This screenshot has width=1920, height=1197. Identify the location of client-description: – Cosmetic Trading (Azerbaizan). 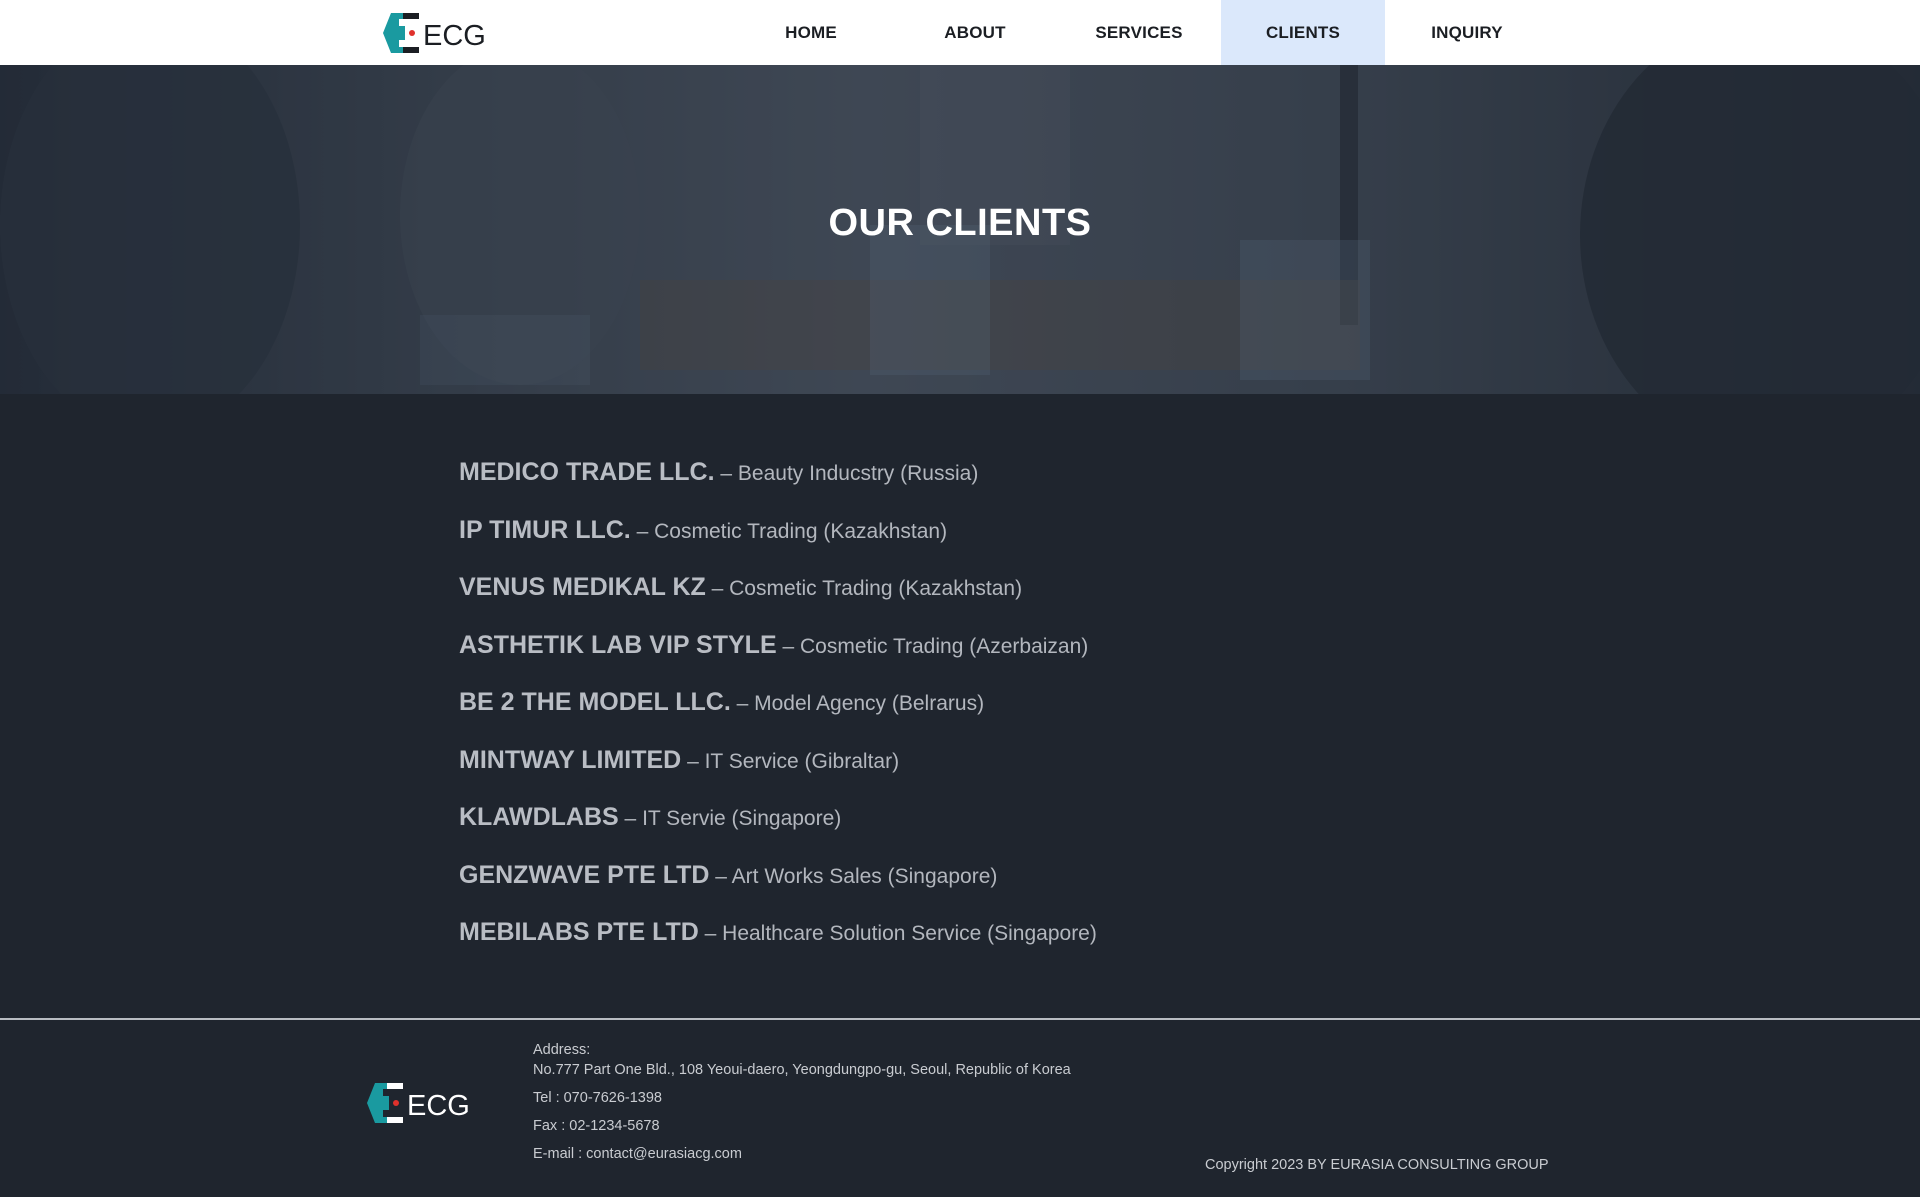
(932, 646).